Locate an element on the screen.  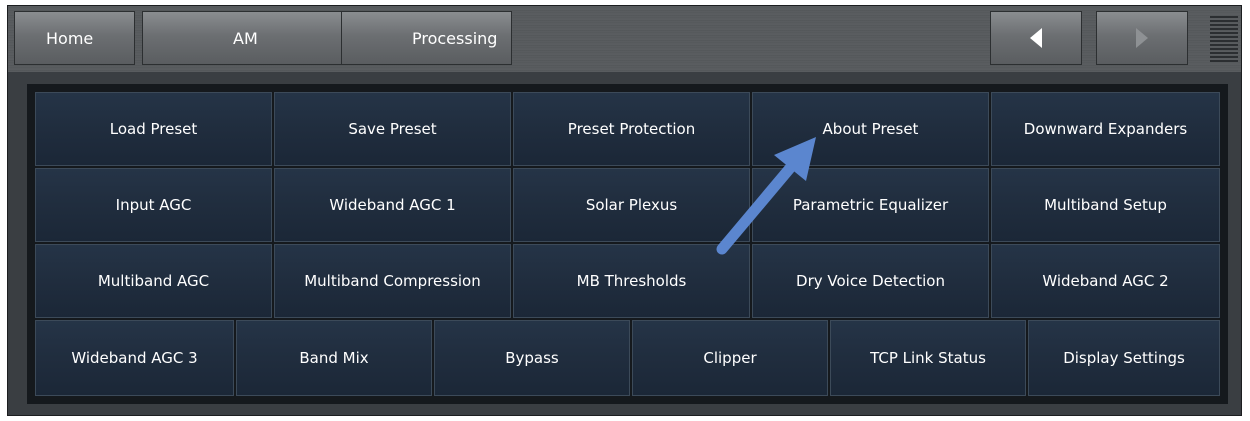
solar-plexus-label: Solar Plexus is located at coordinates (631, 205).